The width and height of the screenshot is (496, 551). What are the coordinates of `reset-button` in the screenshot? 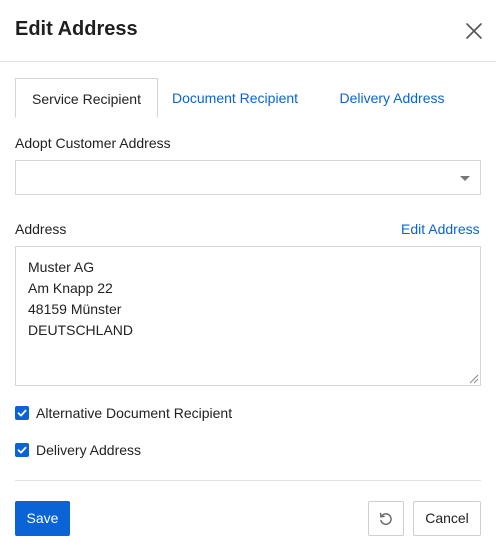 It's located at (386, 518).